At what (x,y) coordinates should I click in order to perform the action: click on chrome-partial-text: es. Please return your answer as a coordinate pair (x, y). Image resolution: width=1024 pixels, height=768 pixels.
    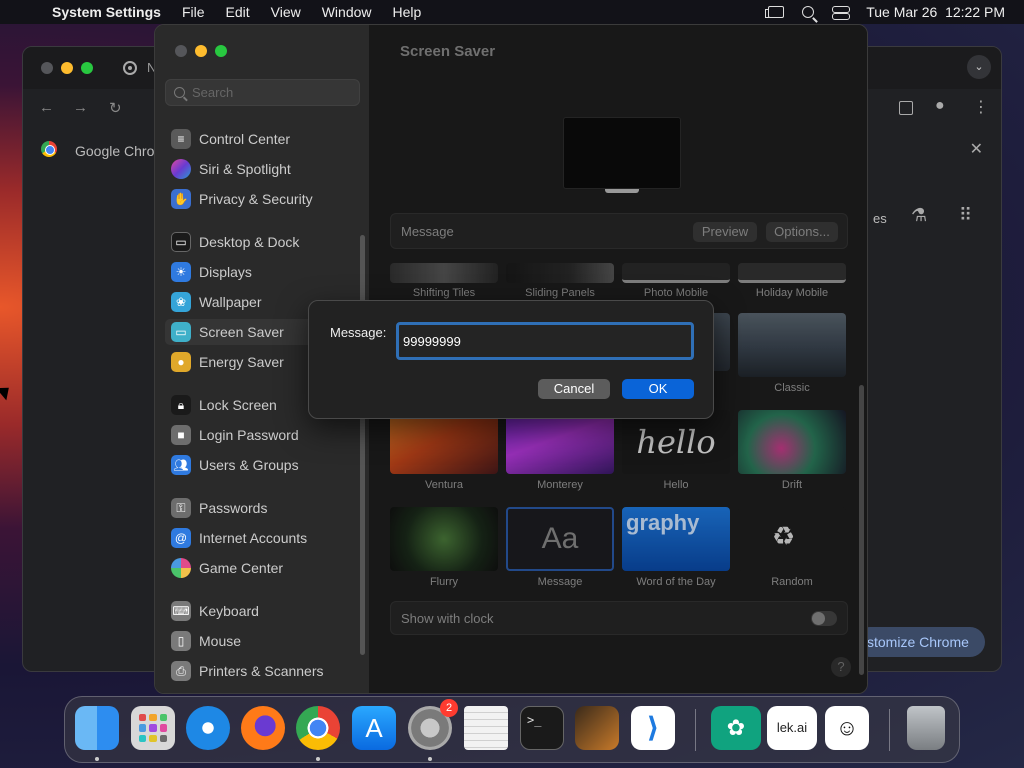
    Looking at the image, I should click on (880, 218).